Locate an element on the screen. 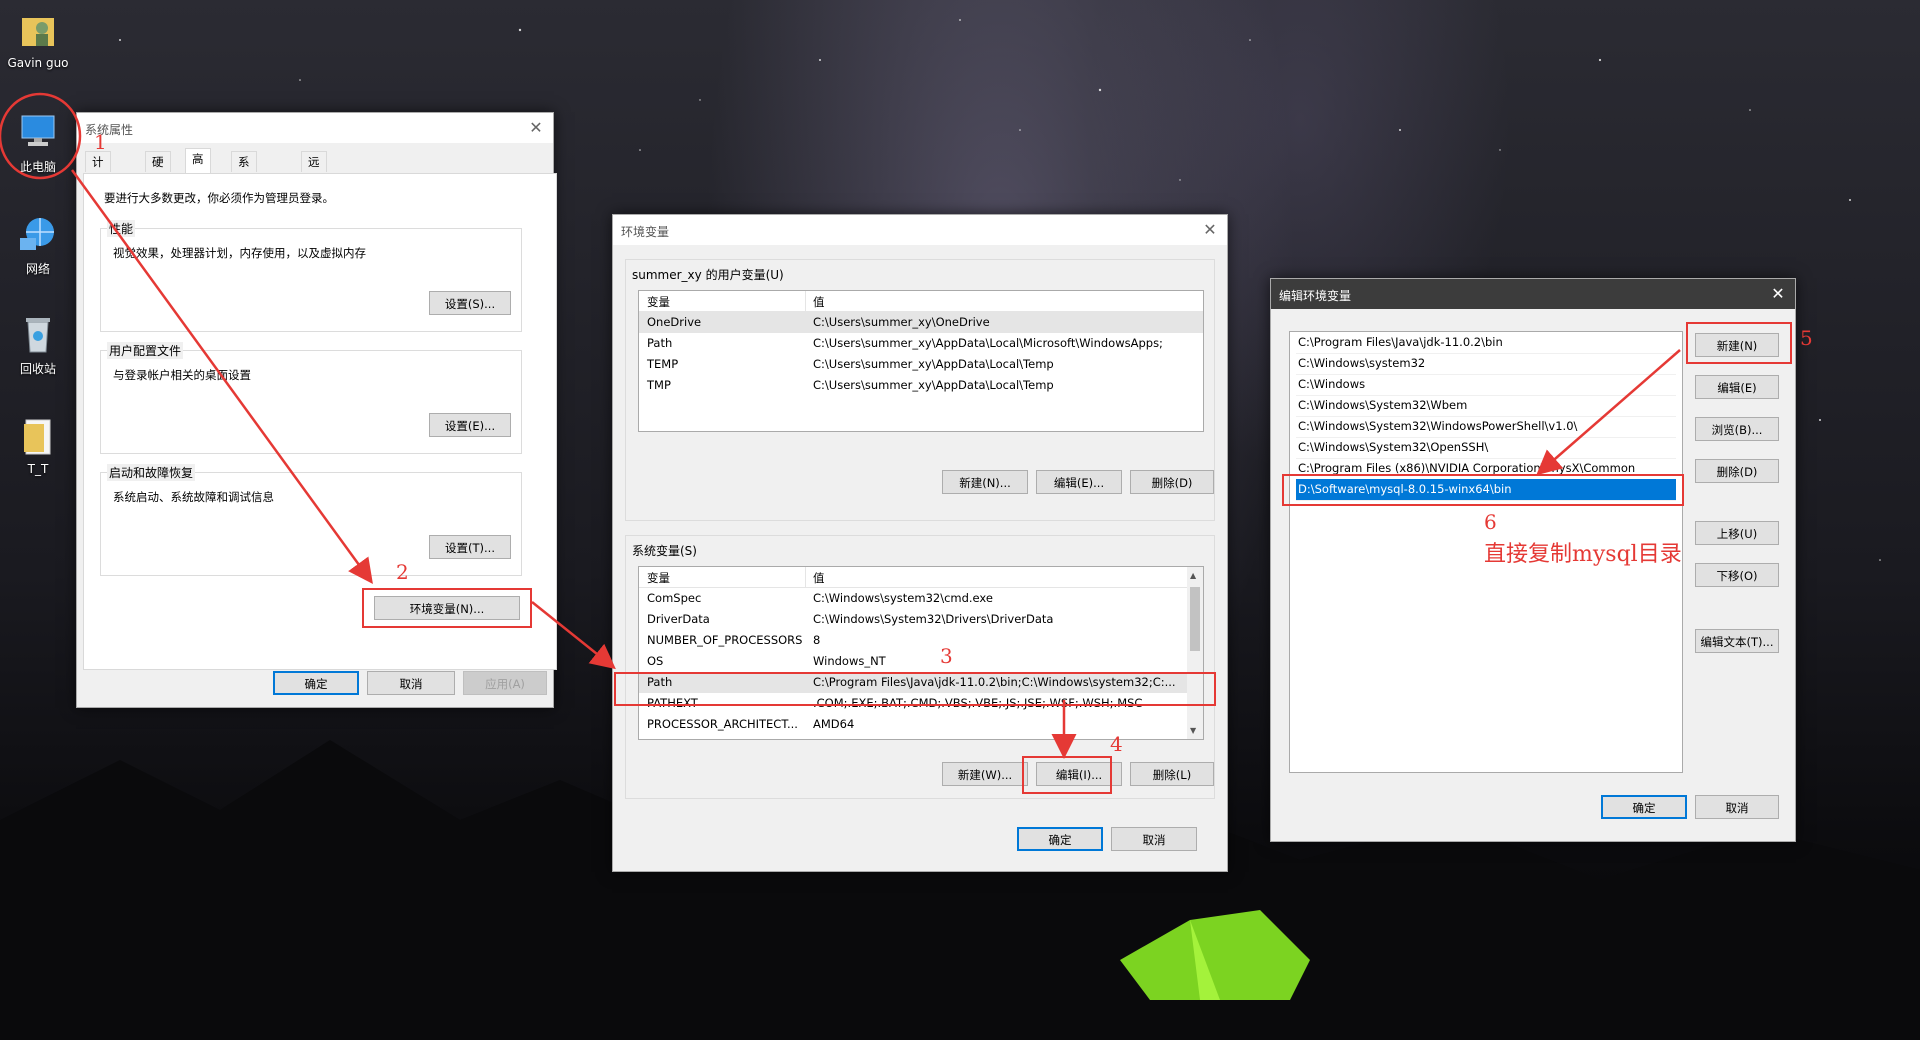 The height and width of the screenshot is (1040, 1920). window-title: 编辑环境变量 is located at coordinates (1315, 296).